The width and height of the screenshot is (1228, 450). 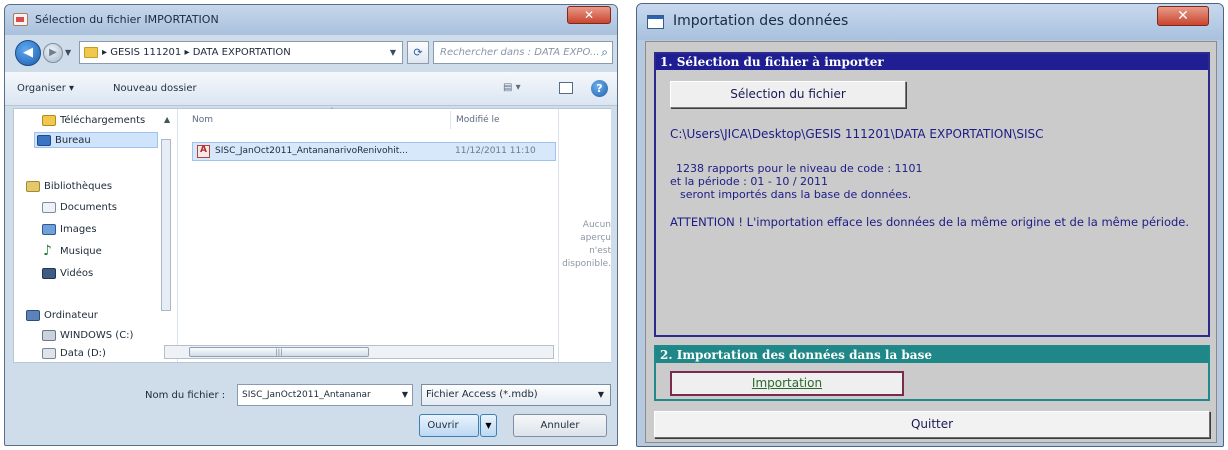 What do you see at coordinates (393, 52) in the screenshot?
I see `address-dropdown-icon: ▼` at bounding box center [393, 52].